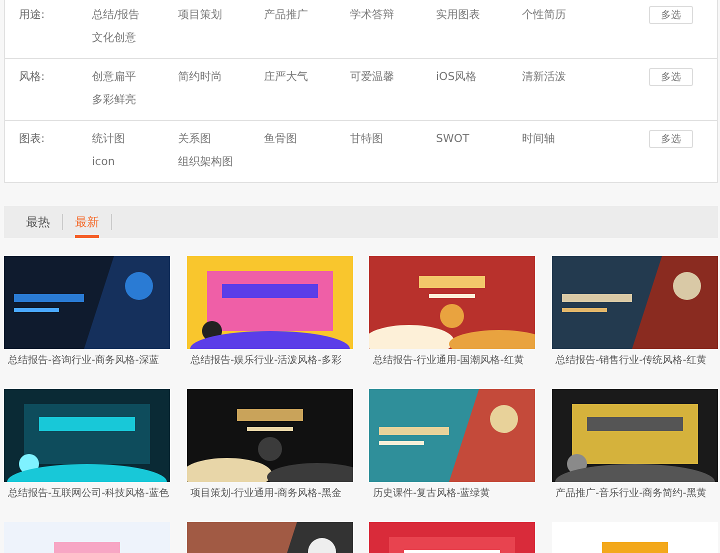  What do you see at coordinates (269, 361) in the screenshot?
I see `template-caption: 总结报告-娱乐行业-活泼风格-多彩` at bounding box center [269, 361].